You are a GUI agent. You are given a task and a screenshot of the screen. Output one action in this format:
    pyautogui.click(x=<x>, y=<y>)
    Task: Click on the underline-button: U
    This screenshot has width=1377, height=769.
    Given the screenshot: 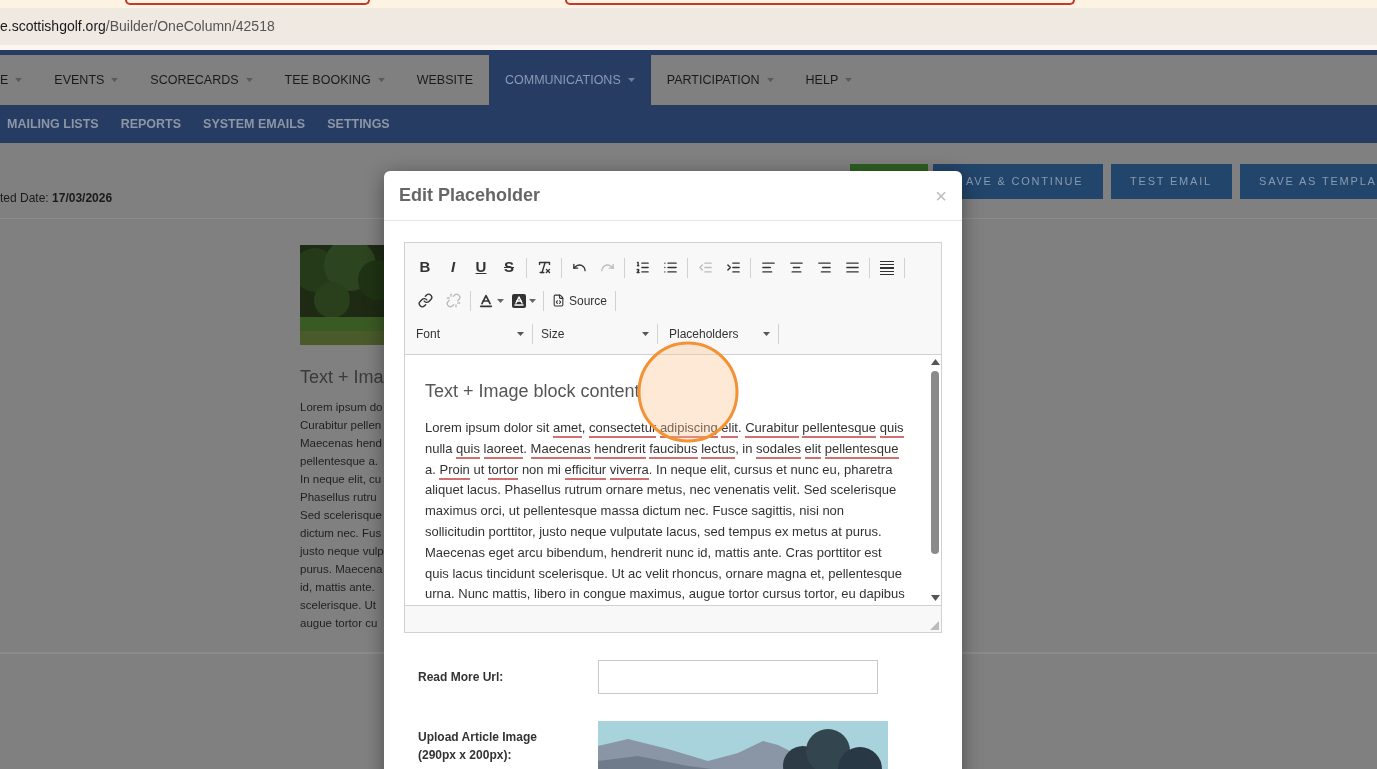 What is the action you would take?
    pyautogui.click(x=481, y=267)
    